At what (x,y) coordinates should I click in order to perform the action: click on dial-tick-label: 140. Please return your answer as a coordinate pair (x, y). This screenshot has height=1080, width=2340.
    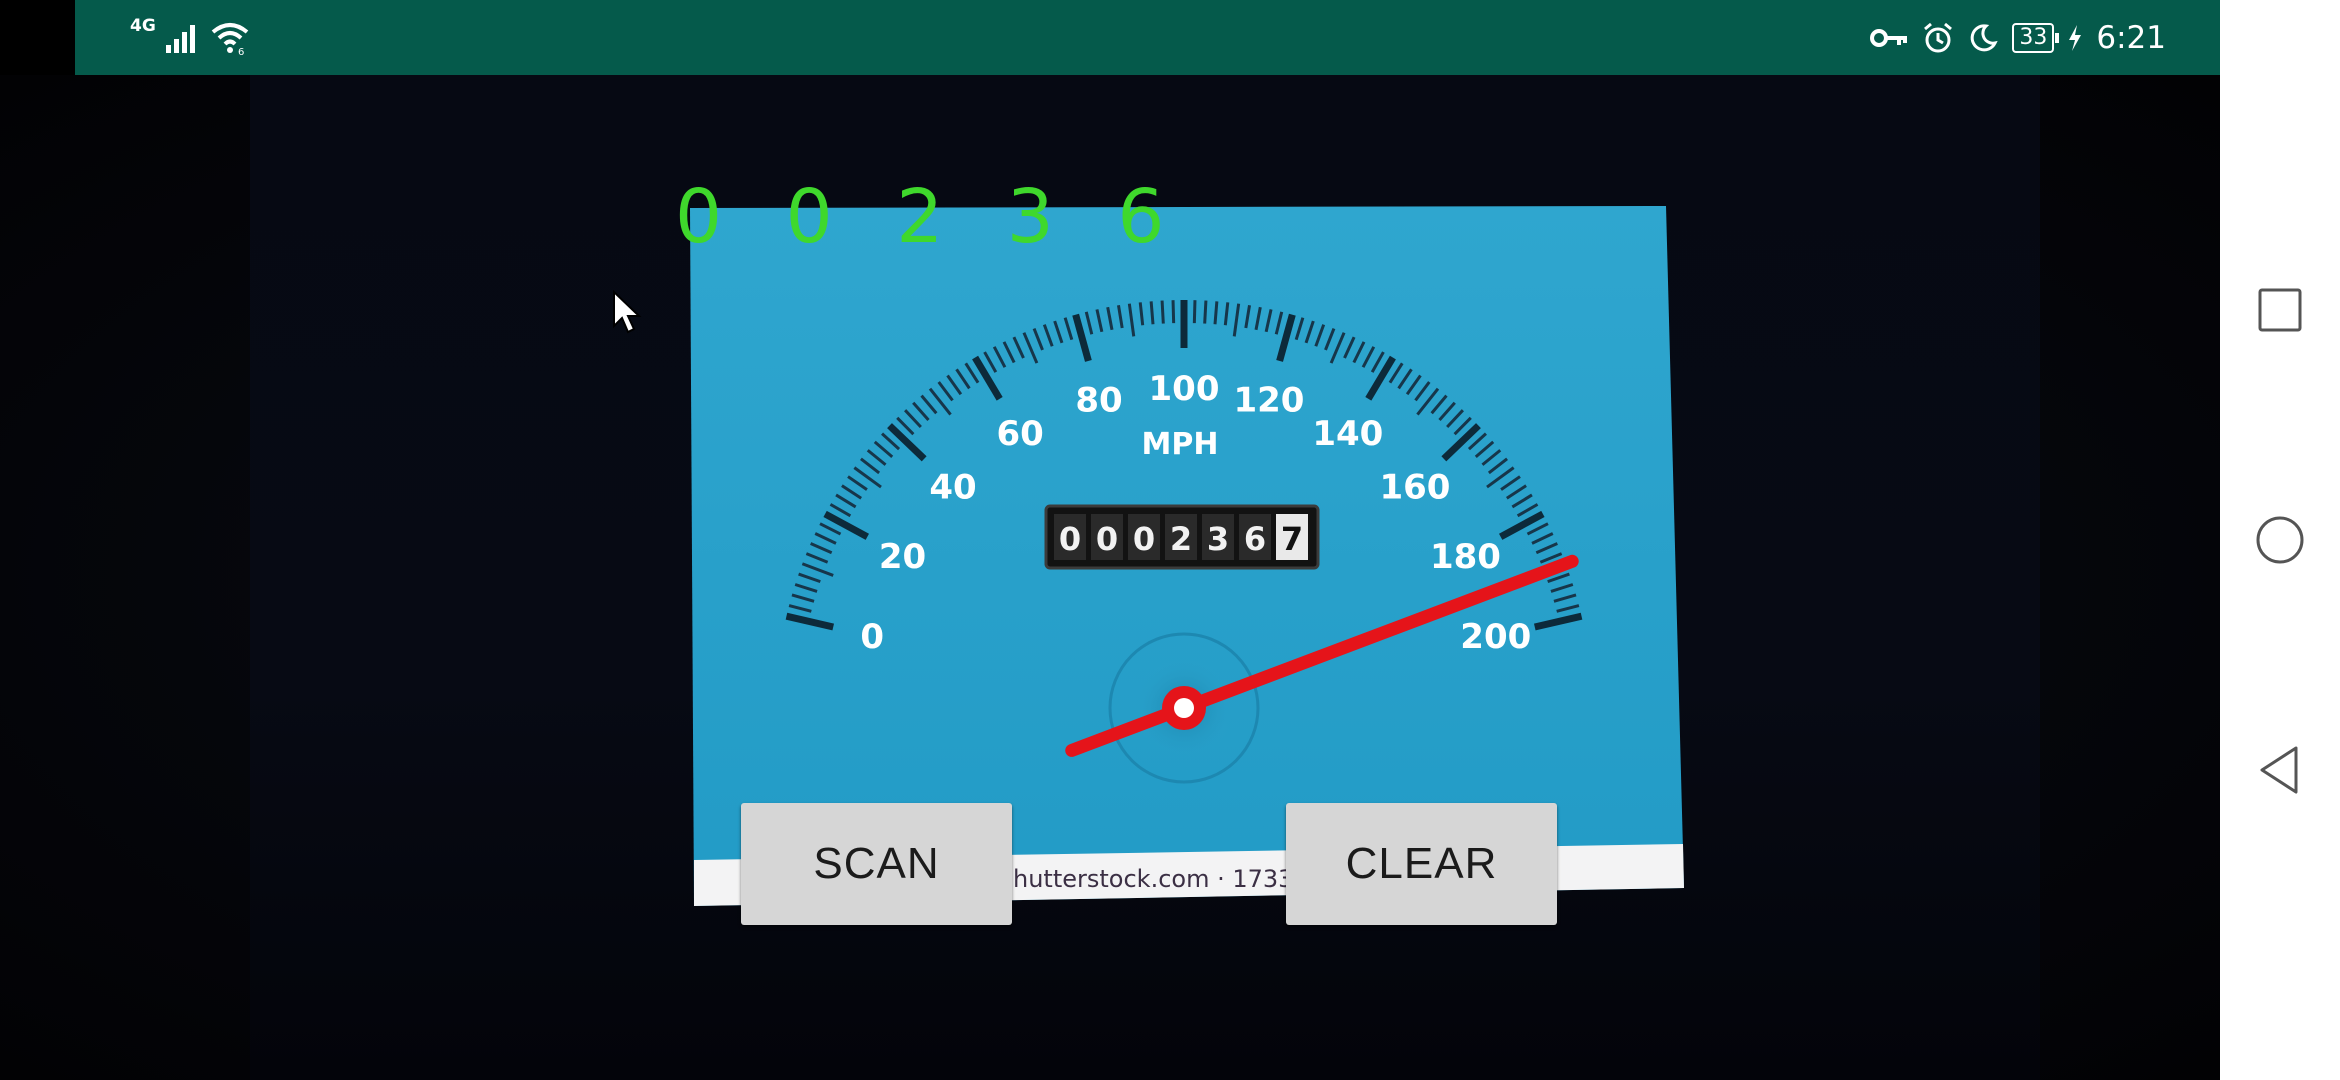
    Looking at the image, I should click on (1347, 434).